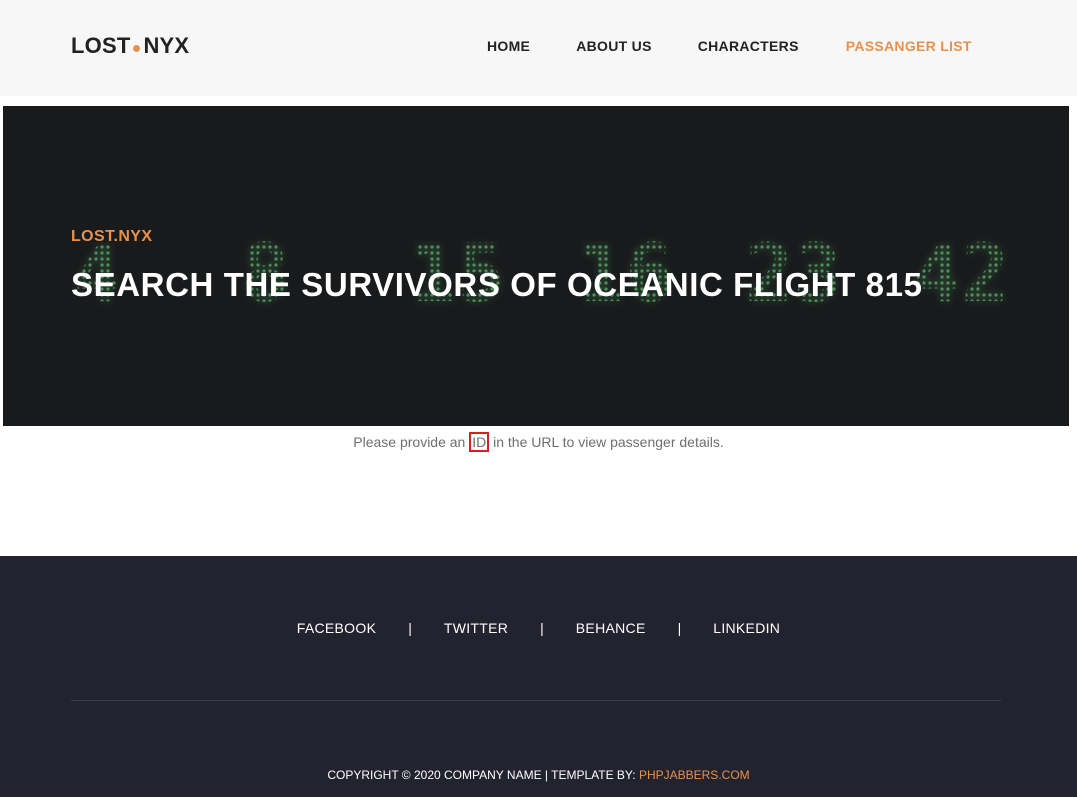  What do you see at coordinates (538, 628) in the screenshot?
I see `social-links: FACEBOOK | TWITTER | BEHANCE | LINKEDIN` at bounding box center [538, 628].